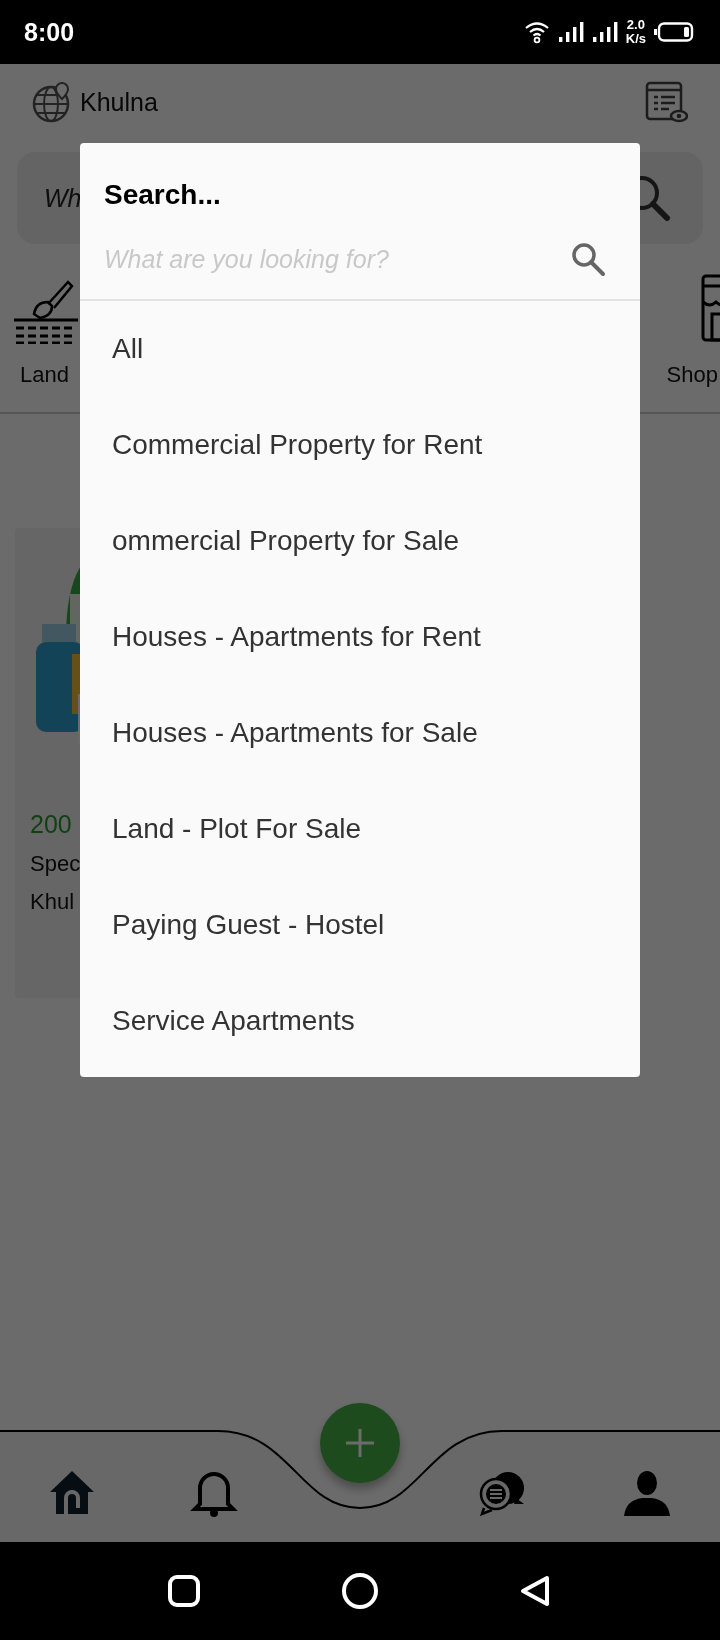  Describe the element at coordinates (360, 1021) in the screenshot. I see `category-option: Service Apartments` at that location.